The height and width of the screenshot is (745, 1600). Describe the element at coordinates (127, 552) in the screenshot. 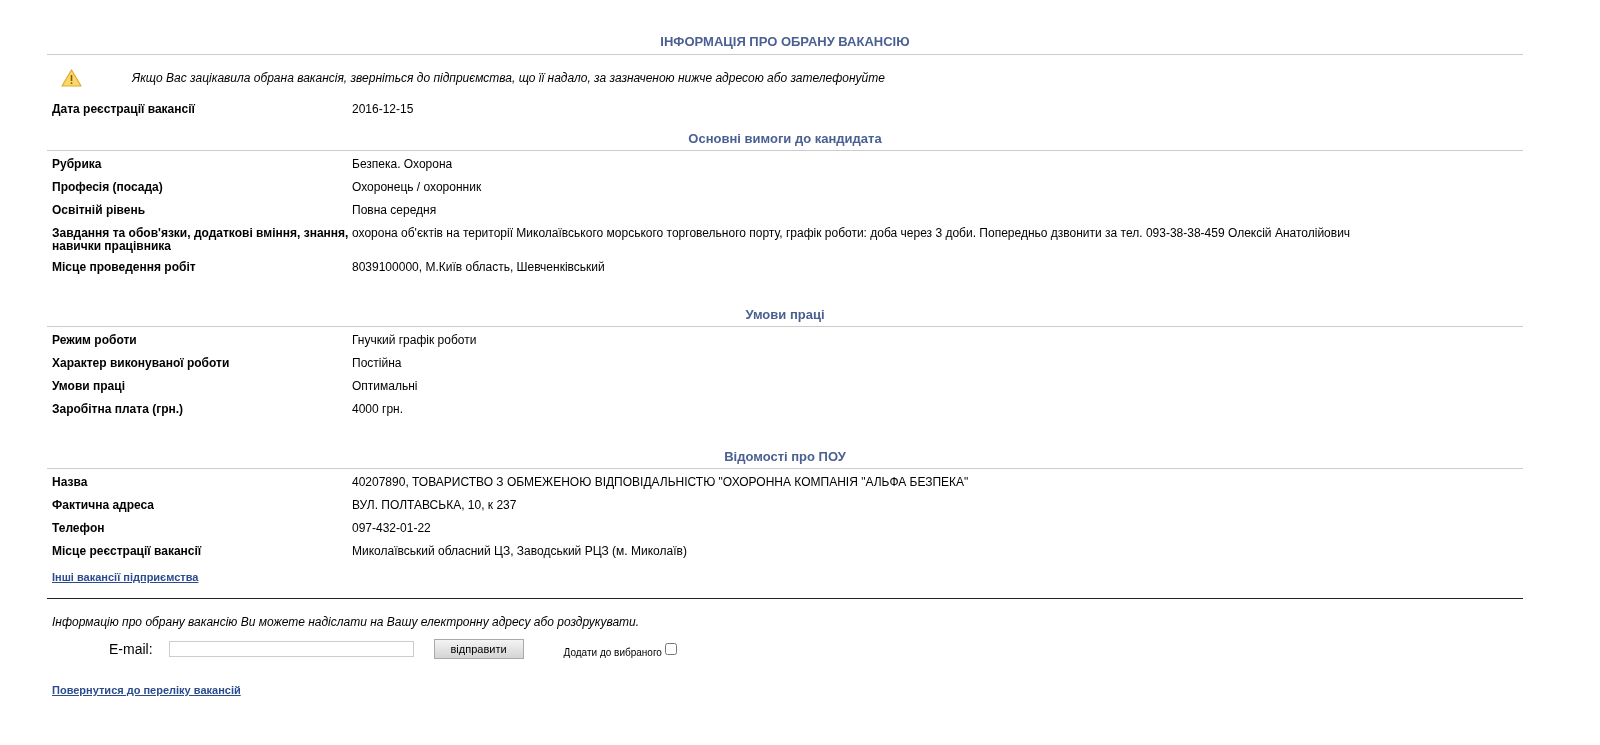

I see `field-label: Місце реєстрації вакансії` at that location.